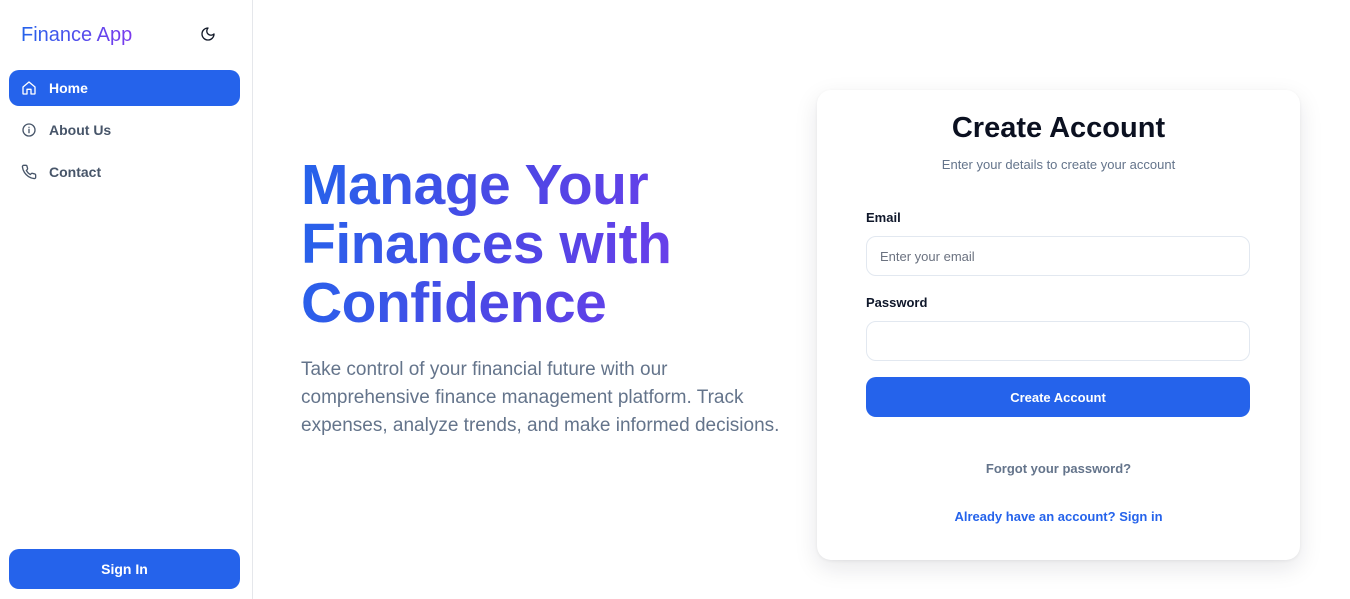  I want to click on sidebar-nav: Home About Us Contact, so click(124, 133).